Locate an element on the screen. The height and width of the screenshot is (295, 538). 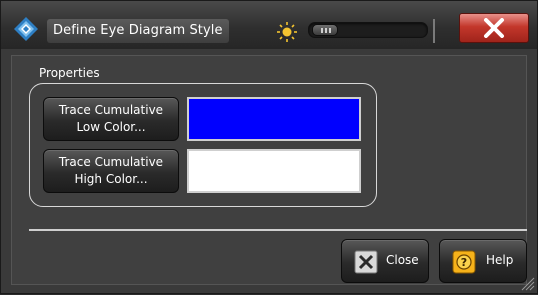
close-button-label: Close is located at coordinates (402, 260).